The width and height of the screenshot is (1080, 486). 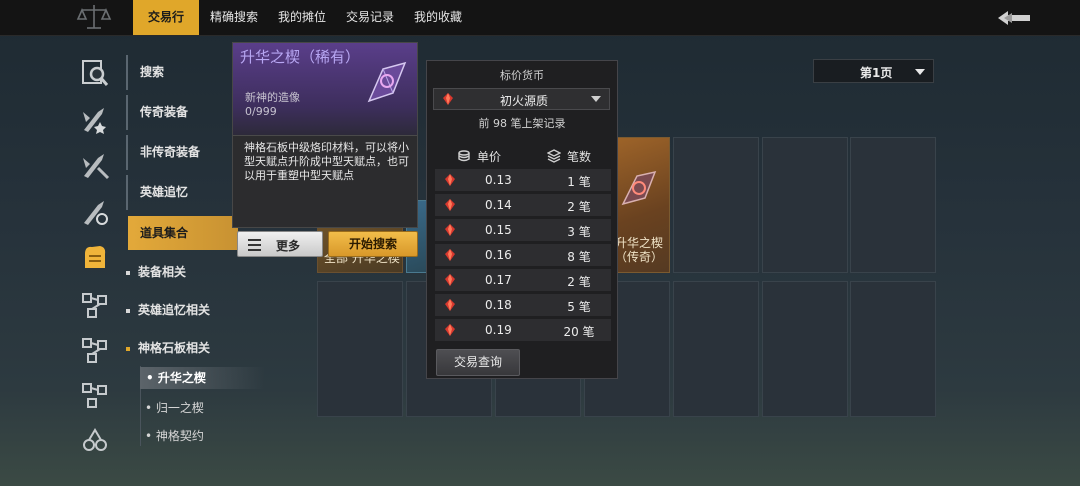 What do you see at coordinates (166, 17) in the screenshot?
I see `tab-trading-house: 交易行` at bounding box center [166, 17].